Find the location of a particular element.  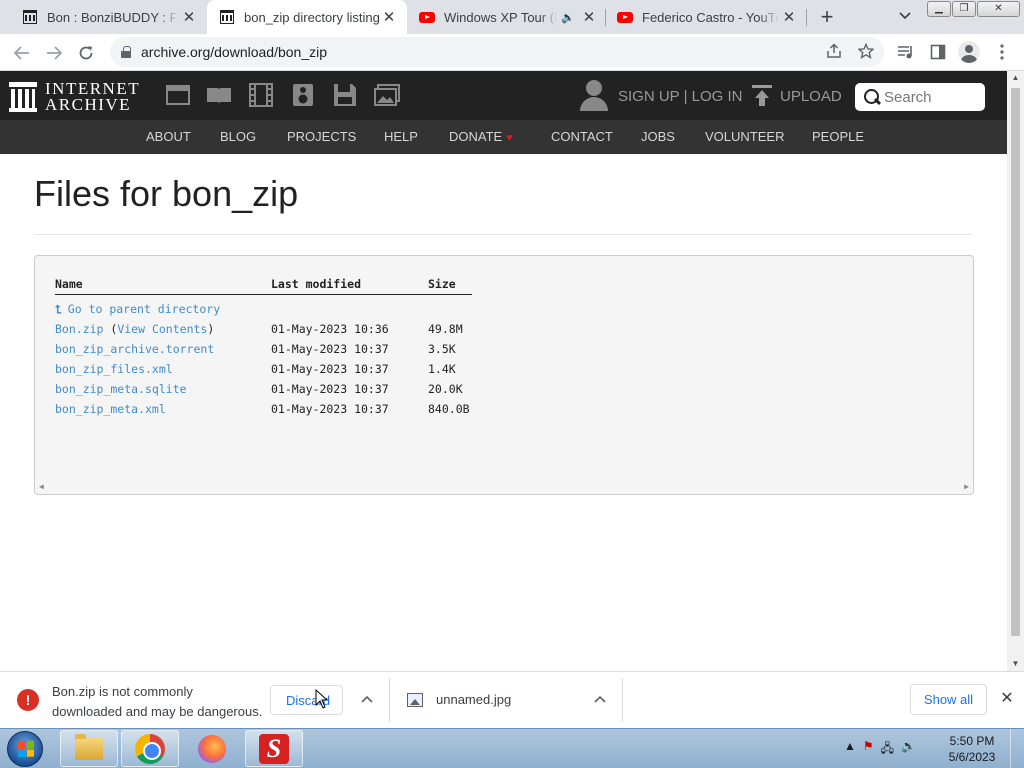

nav-contact: CONTACT is located at coordinates (582, 136).